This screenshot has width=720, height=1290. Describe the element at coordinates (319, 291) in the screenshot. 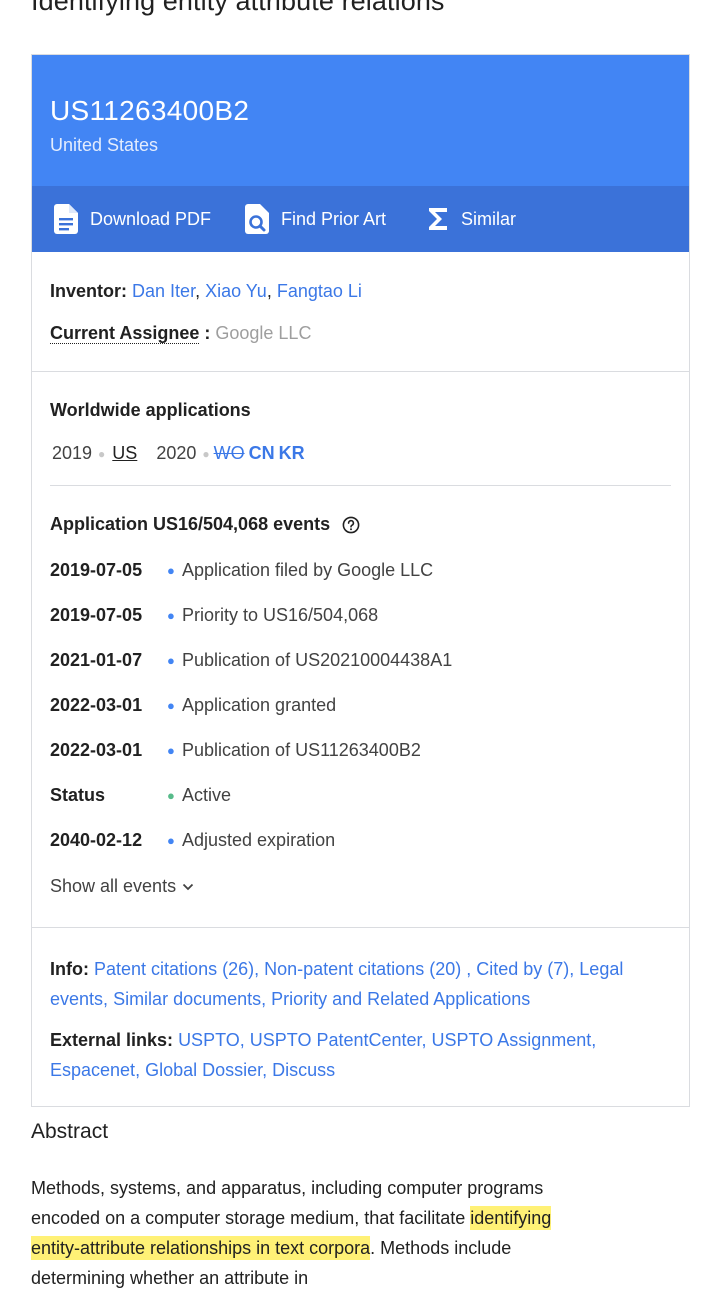

I see `inventor-link: Fangtao Li` at that location.